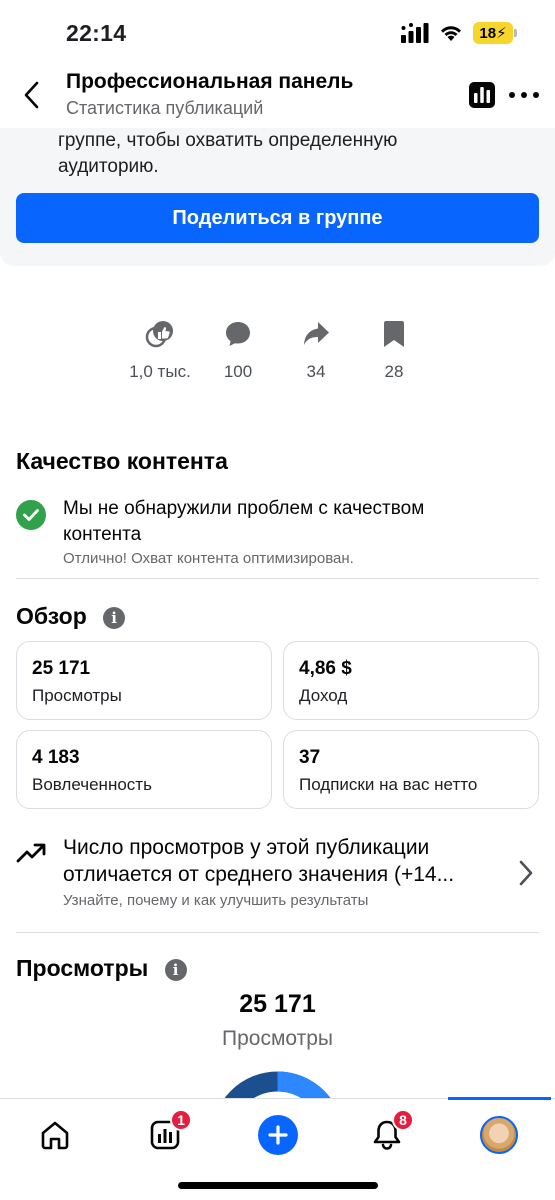 This screenshot has width=555, height=1200. Describe the element at coordinates (316, 371) in the screenshot. I see `shares-count: 34` at that location.